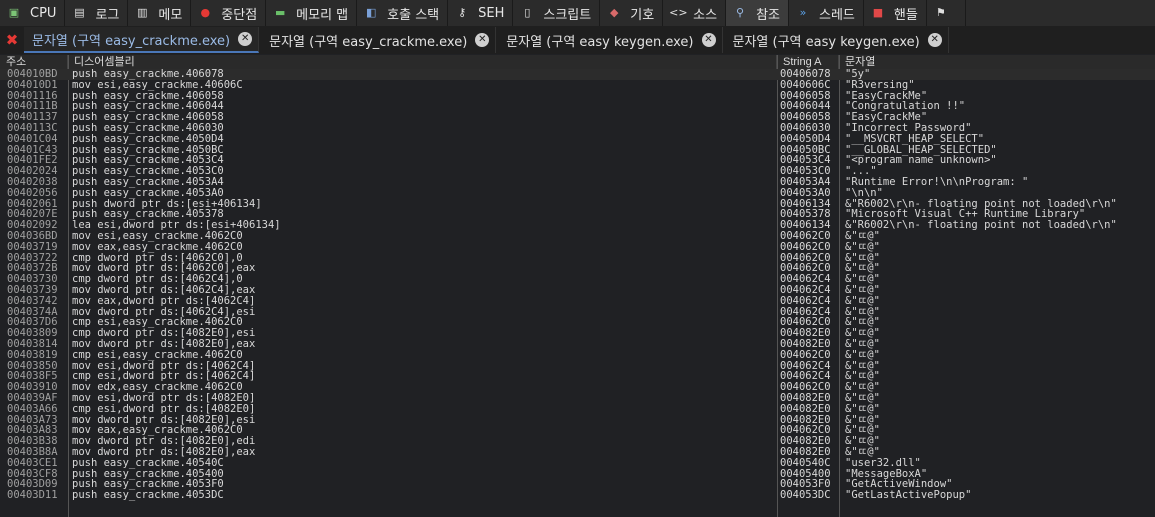 The height and width of the screenshot is (517, 1155). What do you see at coordinates (705, 15) in the screenshot?
I see `tab-label: 소스` at bounding box center [705, 15].